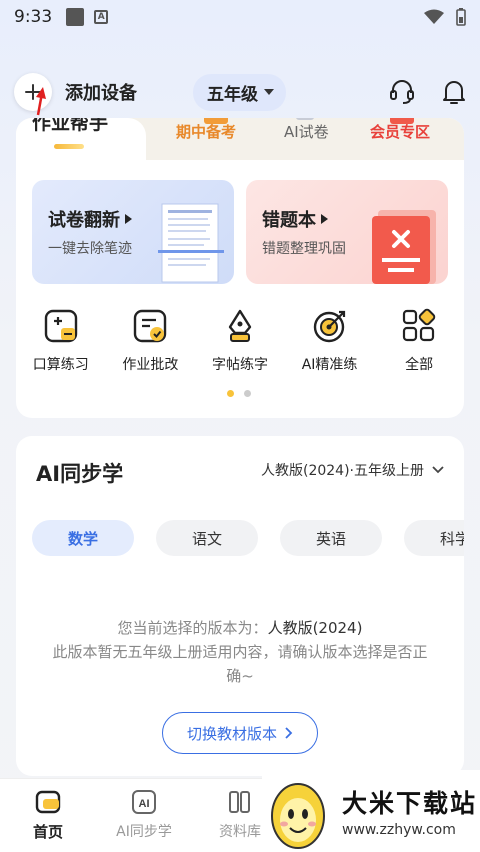  Describe the element at coordinates (101, 92) in the screenshot. I see `add-device-label: 添加设备` at that location.